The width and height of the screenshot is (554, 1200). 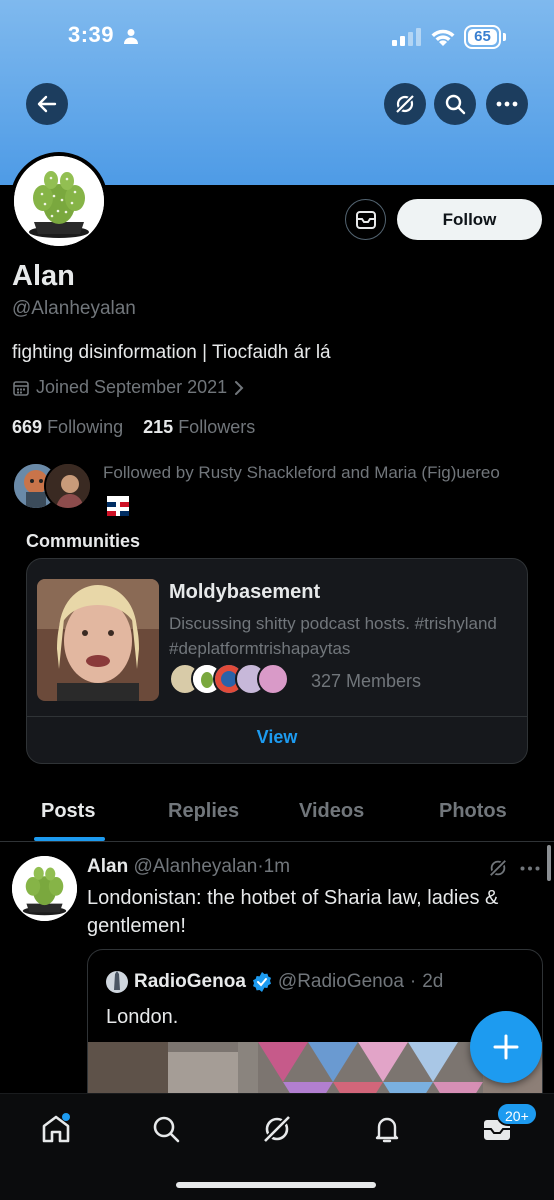 What do you see at coordinates (68, 811) in the screenshot?
I see `tab-posts: Posts` at bounding box center [68, 811].